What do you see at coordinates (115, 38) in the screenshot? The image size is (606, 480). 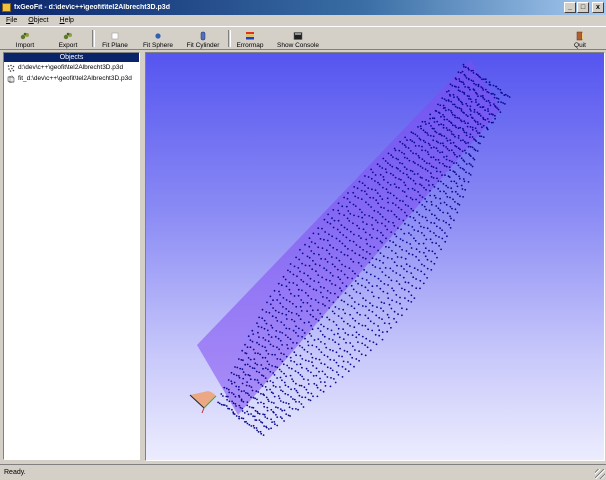 I see `fit-plane-button: Fit Plane` at bounding box center [115, 38].